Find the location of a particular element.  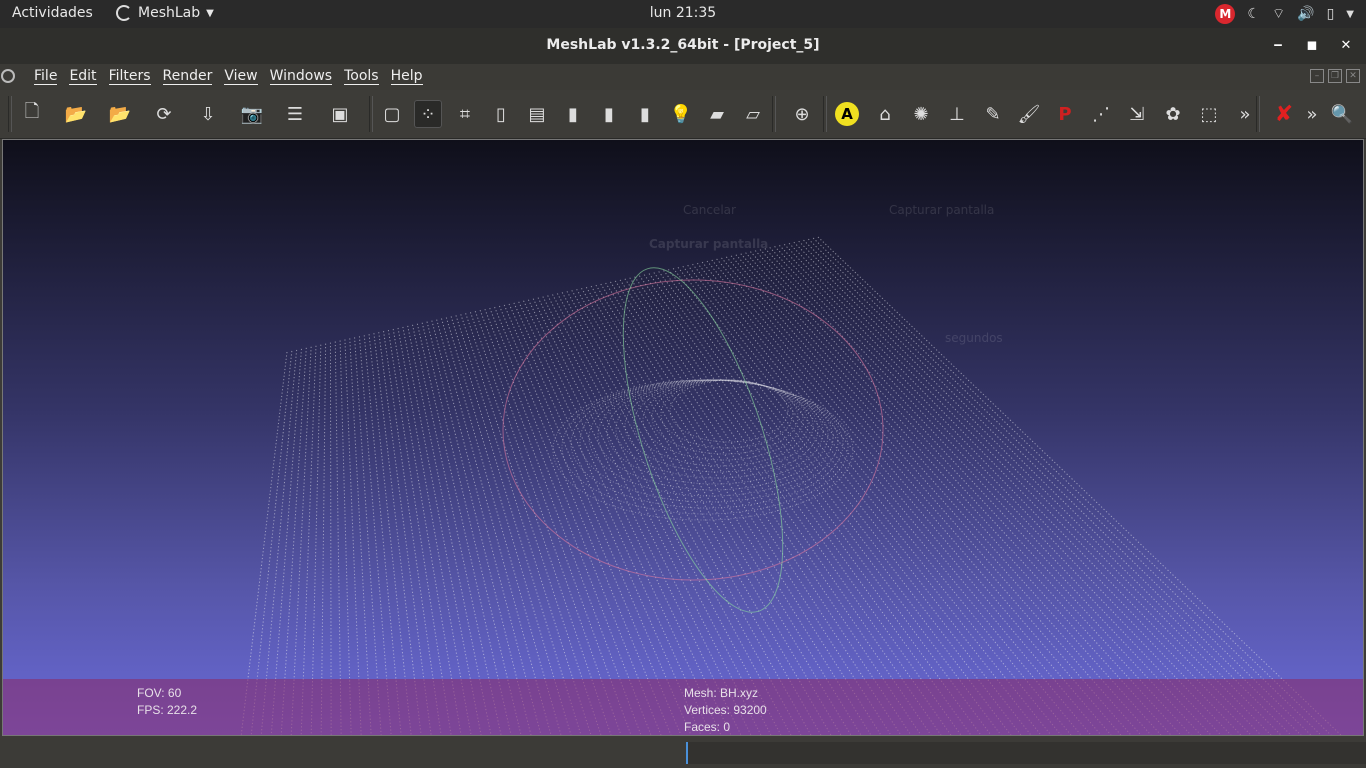

menu-label: Edit is located at coordinates (83, 76).